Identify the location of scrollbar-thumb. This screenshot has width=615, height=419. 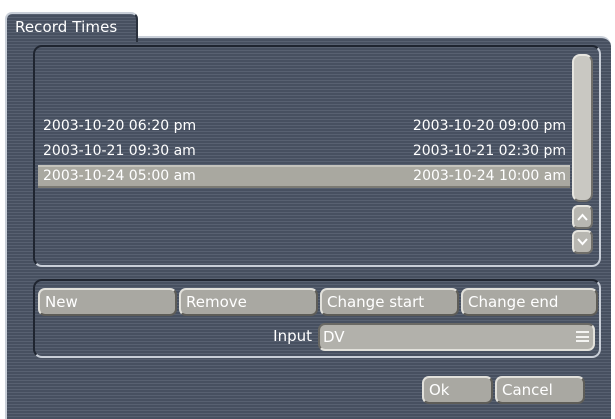
(582, 128).